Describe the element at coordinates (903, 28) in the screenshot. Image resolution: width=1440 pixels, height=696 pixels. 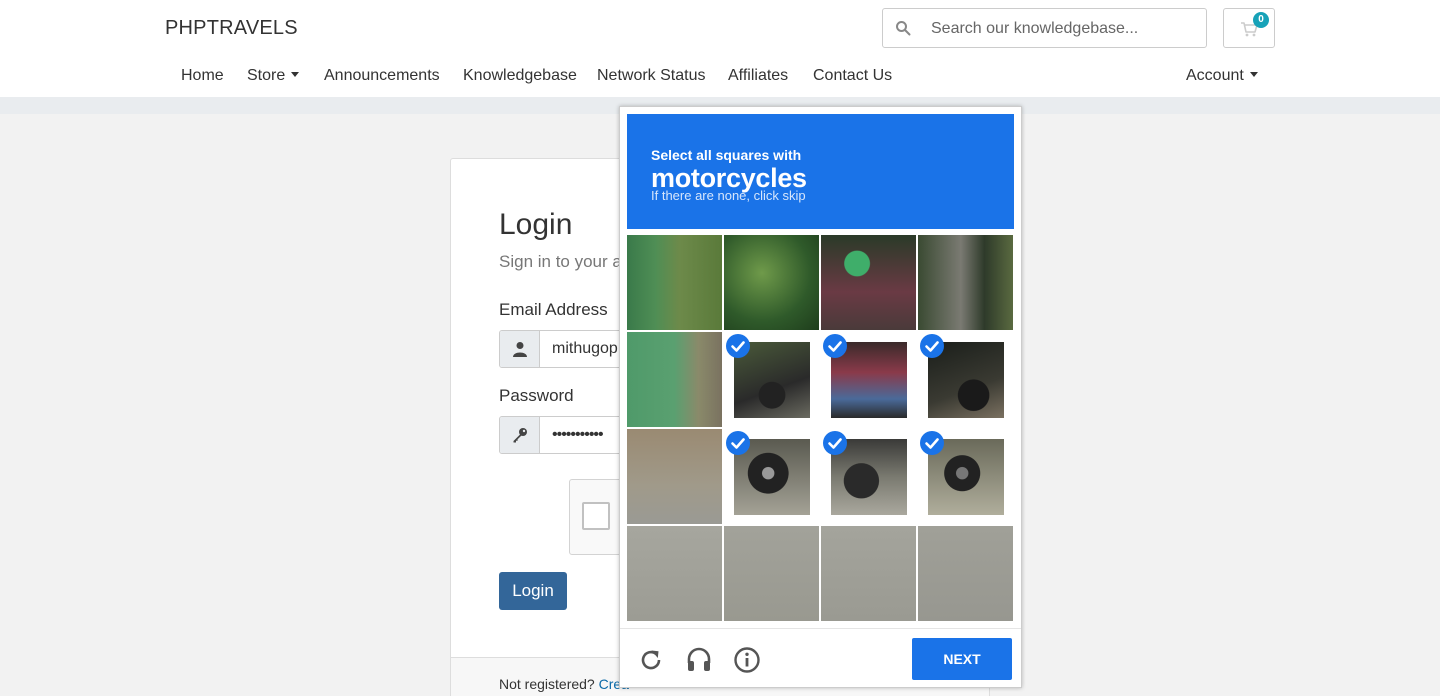
I see `search-icon` at that location.